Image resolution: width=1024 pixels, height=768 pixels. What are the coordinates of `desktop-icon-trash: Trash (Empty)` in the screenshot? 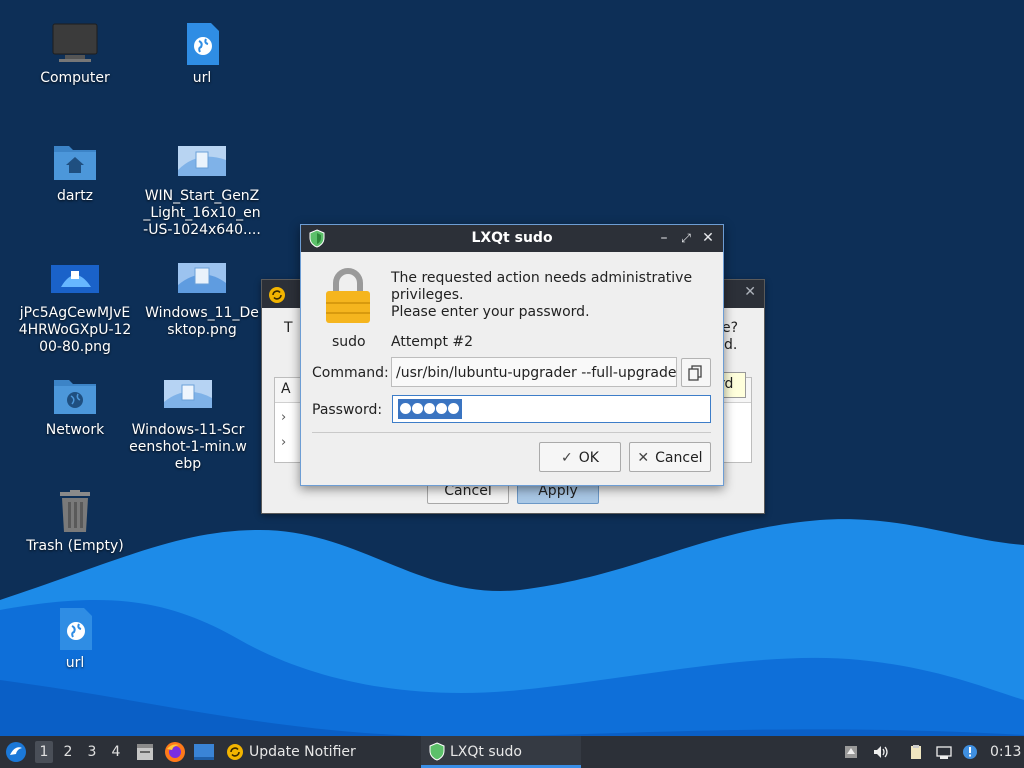 It's located at (75, 522).